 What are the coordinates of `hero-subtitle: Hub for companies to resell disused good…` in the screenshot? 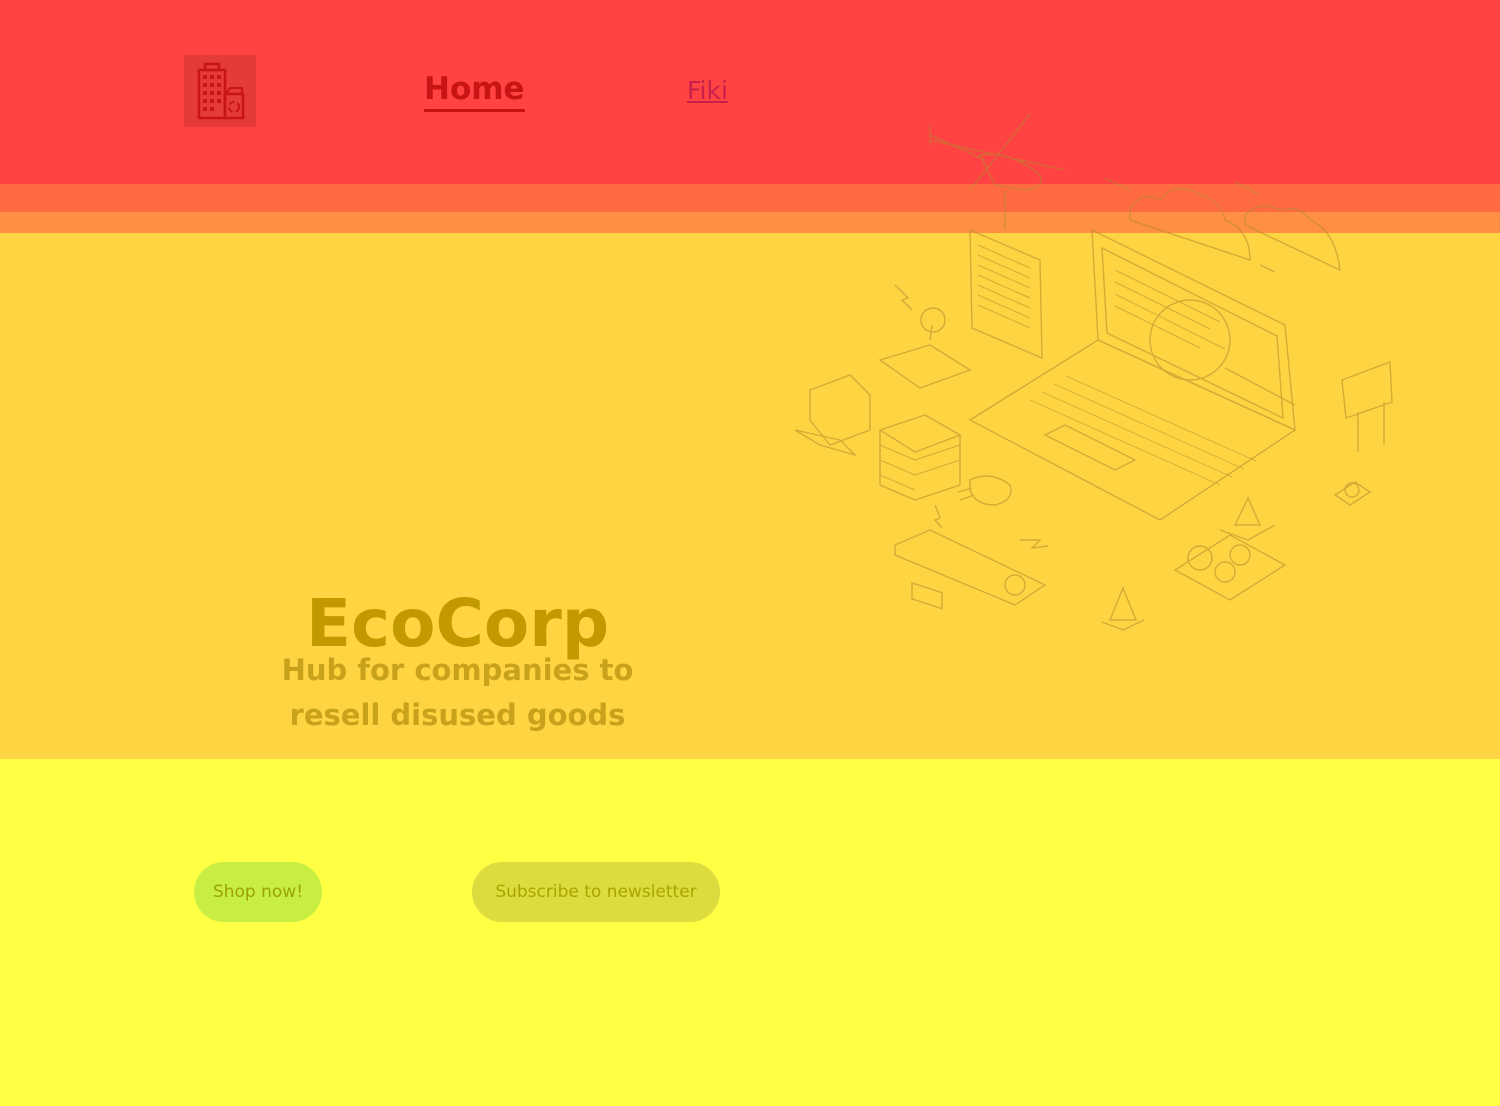 It's located at (457, 692).